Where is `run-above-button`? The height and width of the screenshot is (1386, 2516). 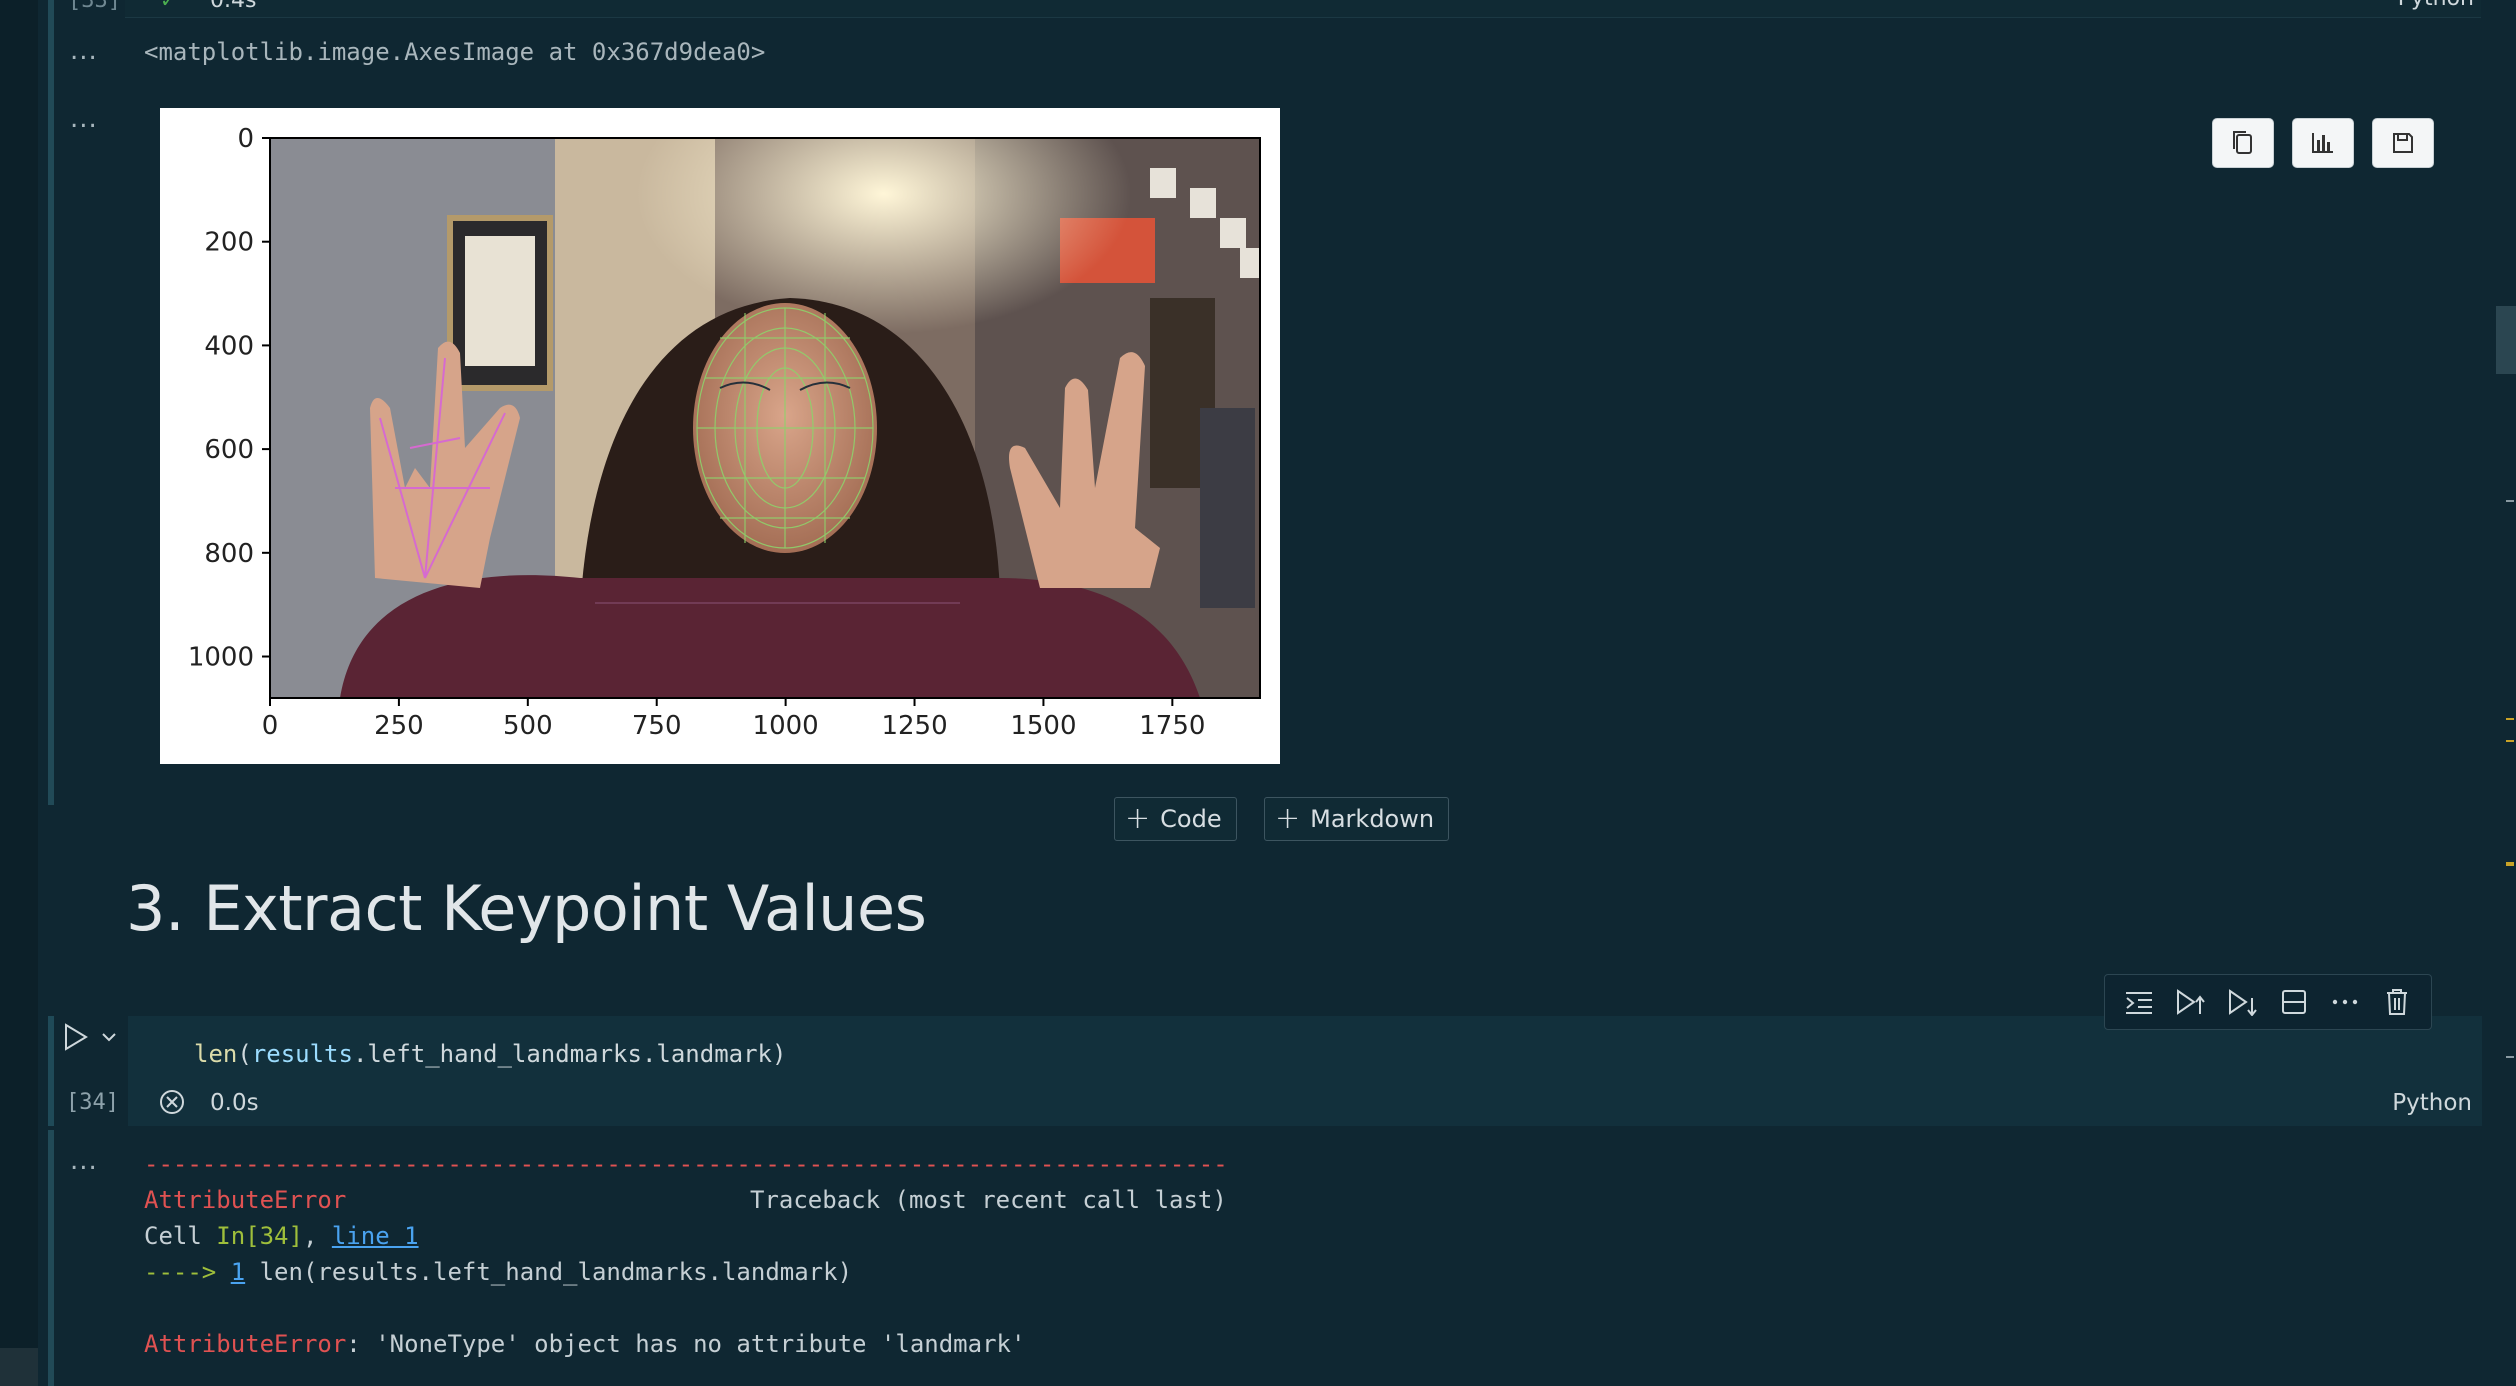 run-above-button is located at coordinates (2190, 1002).